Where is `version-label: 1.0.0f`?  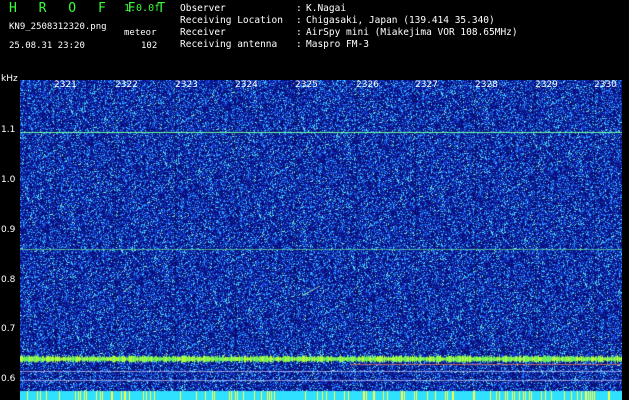 version-label: 1.0.0f is located at coordinates (142, 8).